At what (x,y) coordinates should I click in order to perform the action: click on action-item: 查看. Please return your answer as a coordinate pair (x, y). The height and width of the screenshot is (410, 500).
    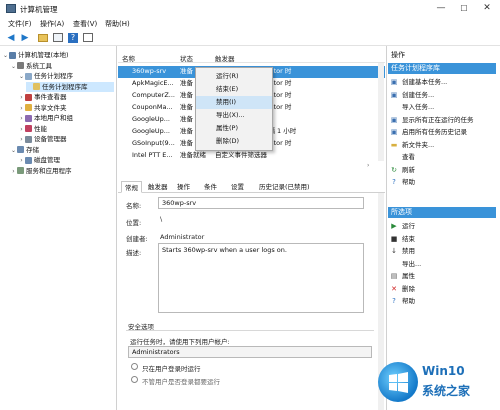
    Looking at the image, I should click on (442, 157).